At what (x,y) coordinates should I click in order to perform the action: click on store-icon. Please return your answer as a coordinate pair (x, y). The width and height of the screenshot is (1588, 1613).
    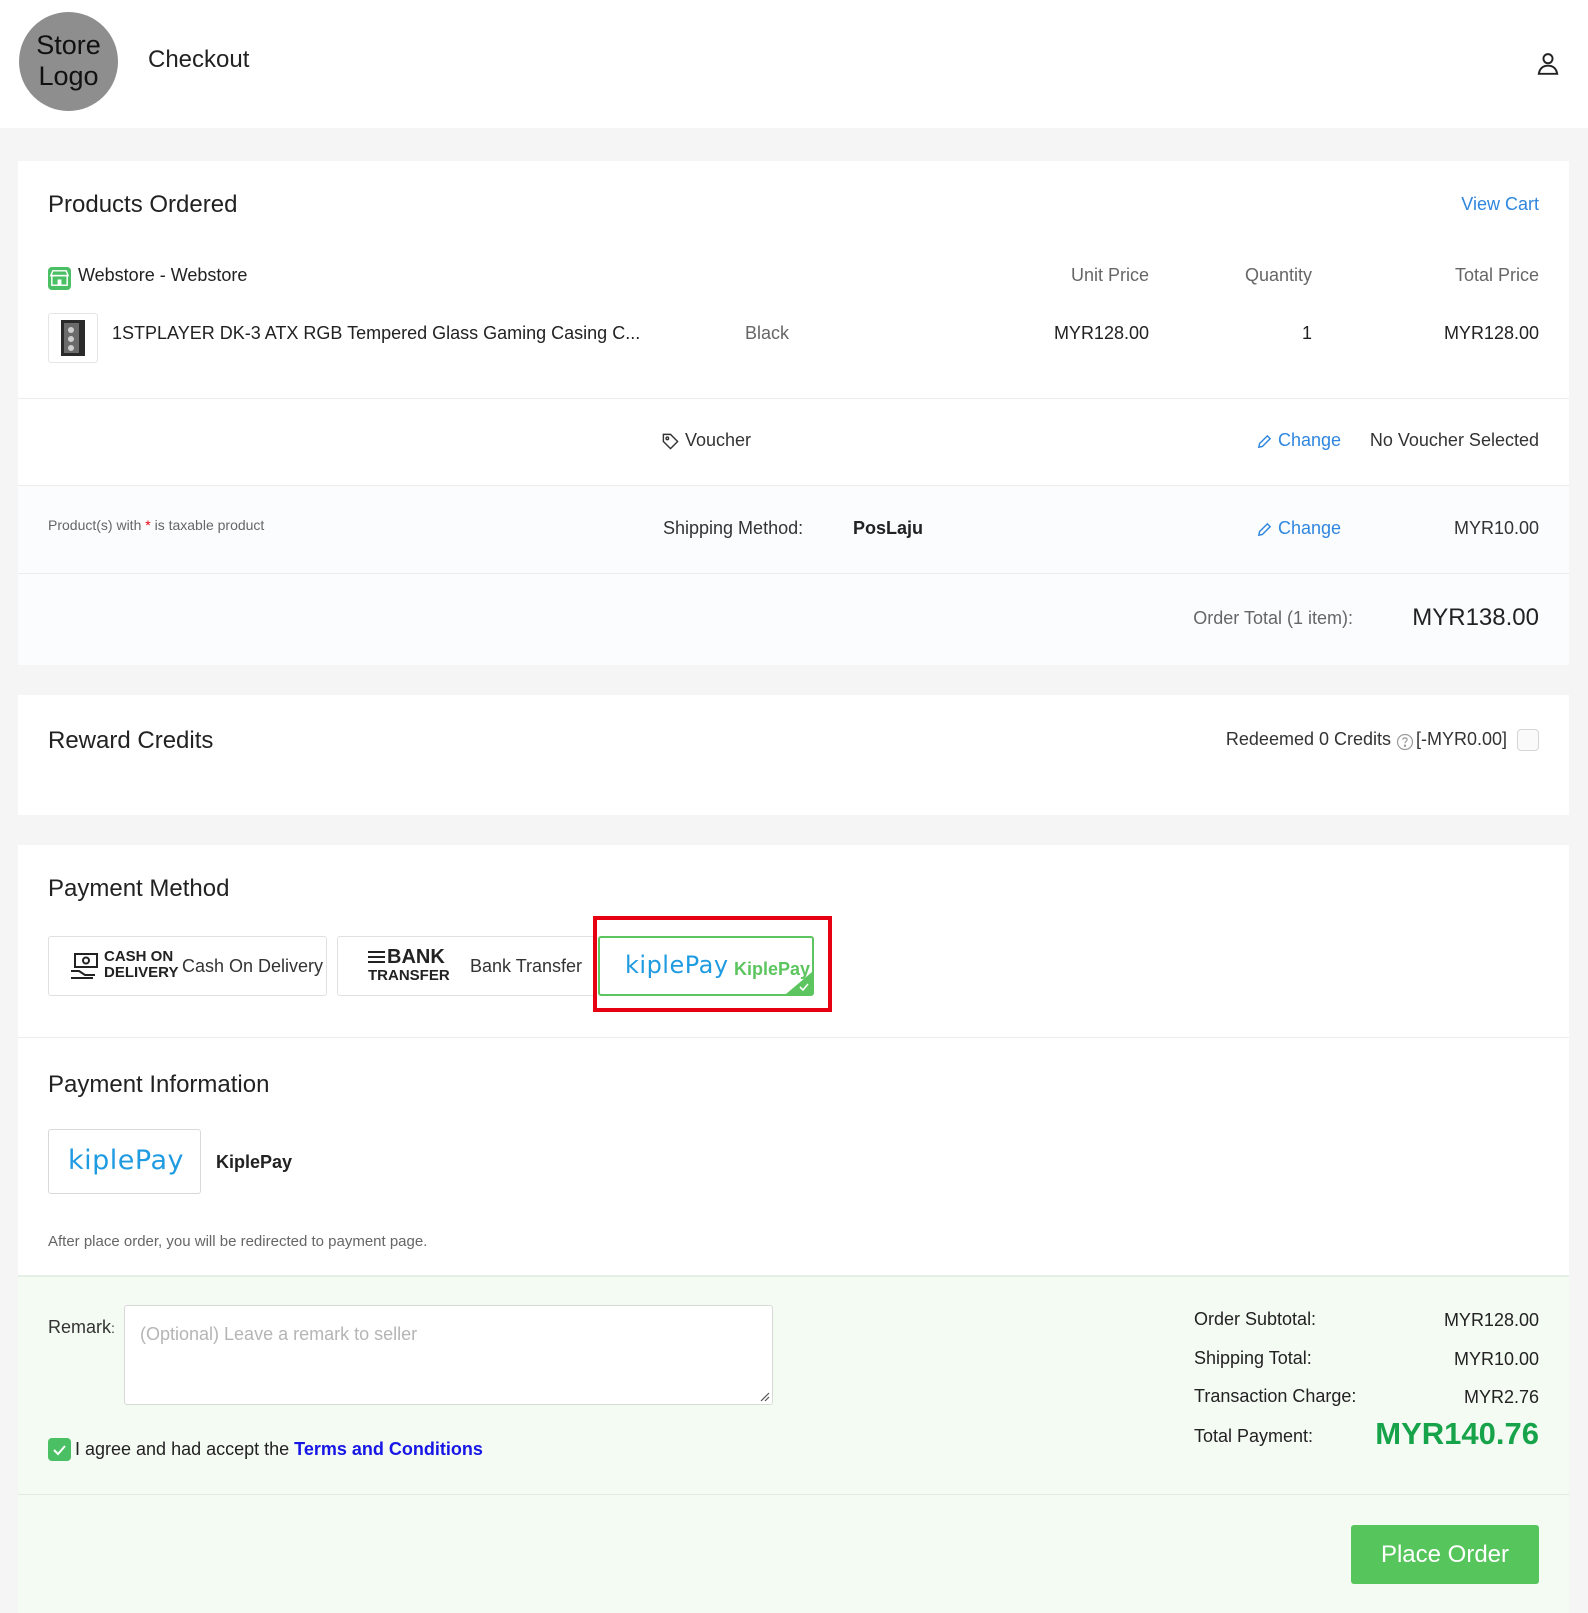
    Looking at the image, I should click on (59, 278).